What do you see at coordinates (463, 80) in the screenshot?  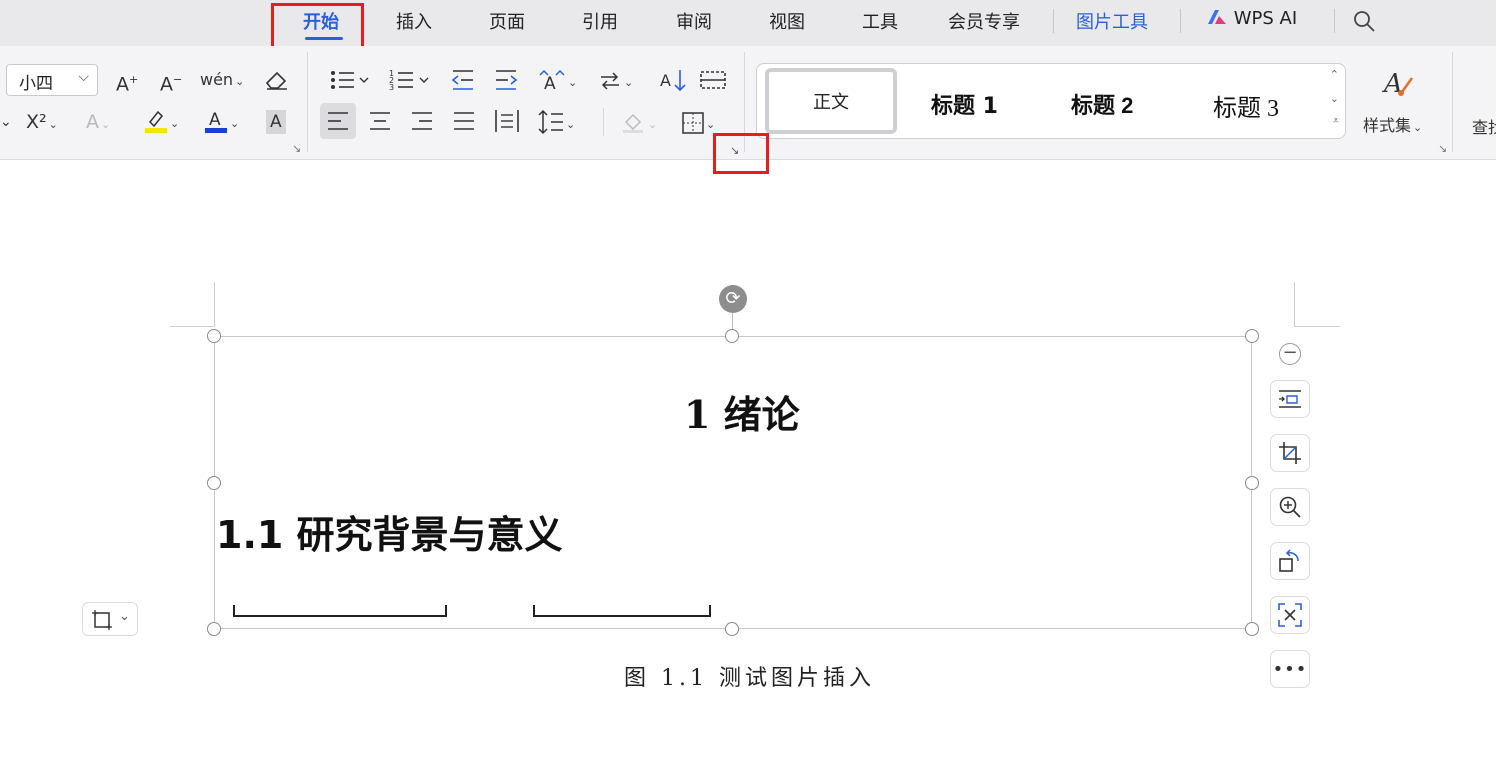 I see `decrease-indent-icon` at bounding box center [463, 80].